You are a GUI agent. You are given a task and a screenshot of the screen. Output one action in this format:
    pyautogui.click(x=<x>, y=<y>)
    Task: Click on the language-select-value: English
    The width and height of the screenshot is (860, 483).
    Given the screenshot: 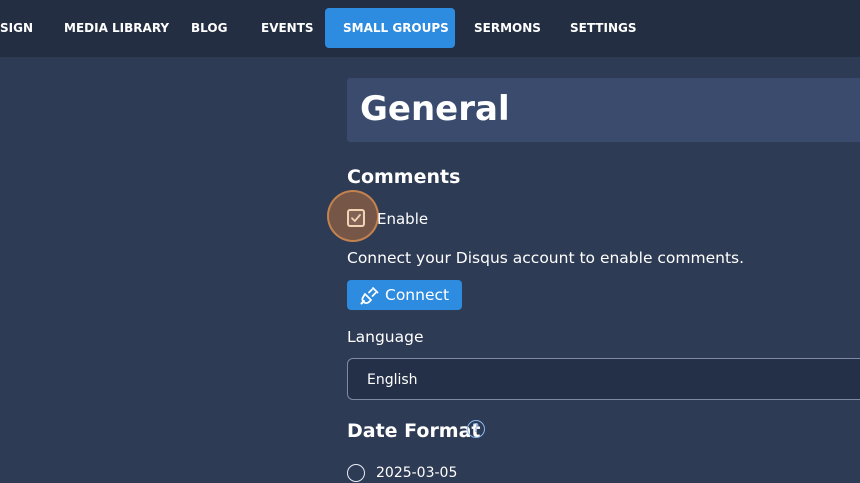 What is the action you would take?
    pyautogui.click(x=392, y=380)
    